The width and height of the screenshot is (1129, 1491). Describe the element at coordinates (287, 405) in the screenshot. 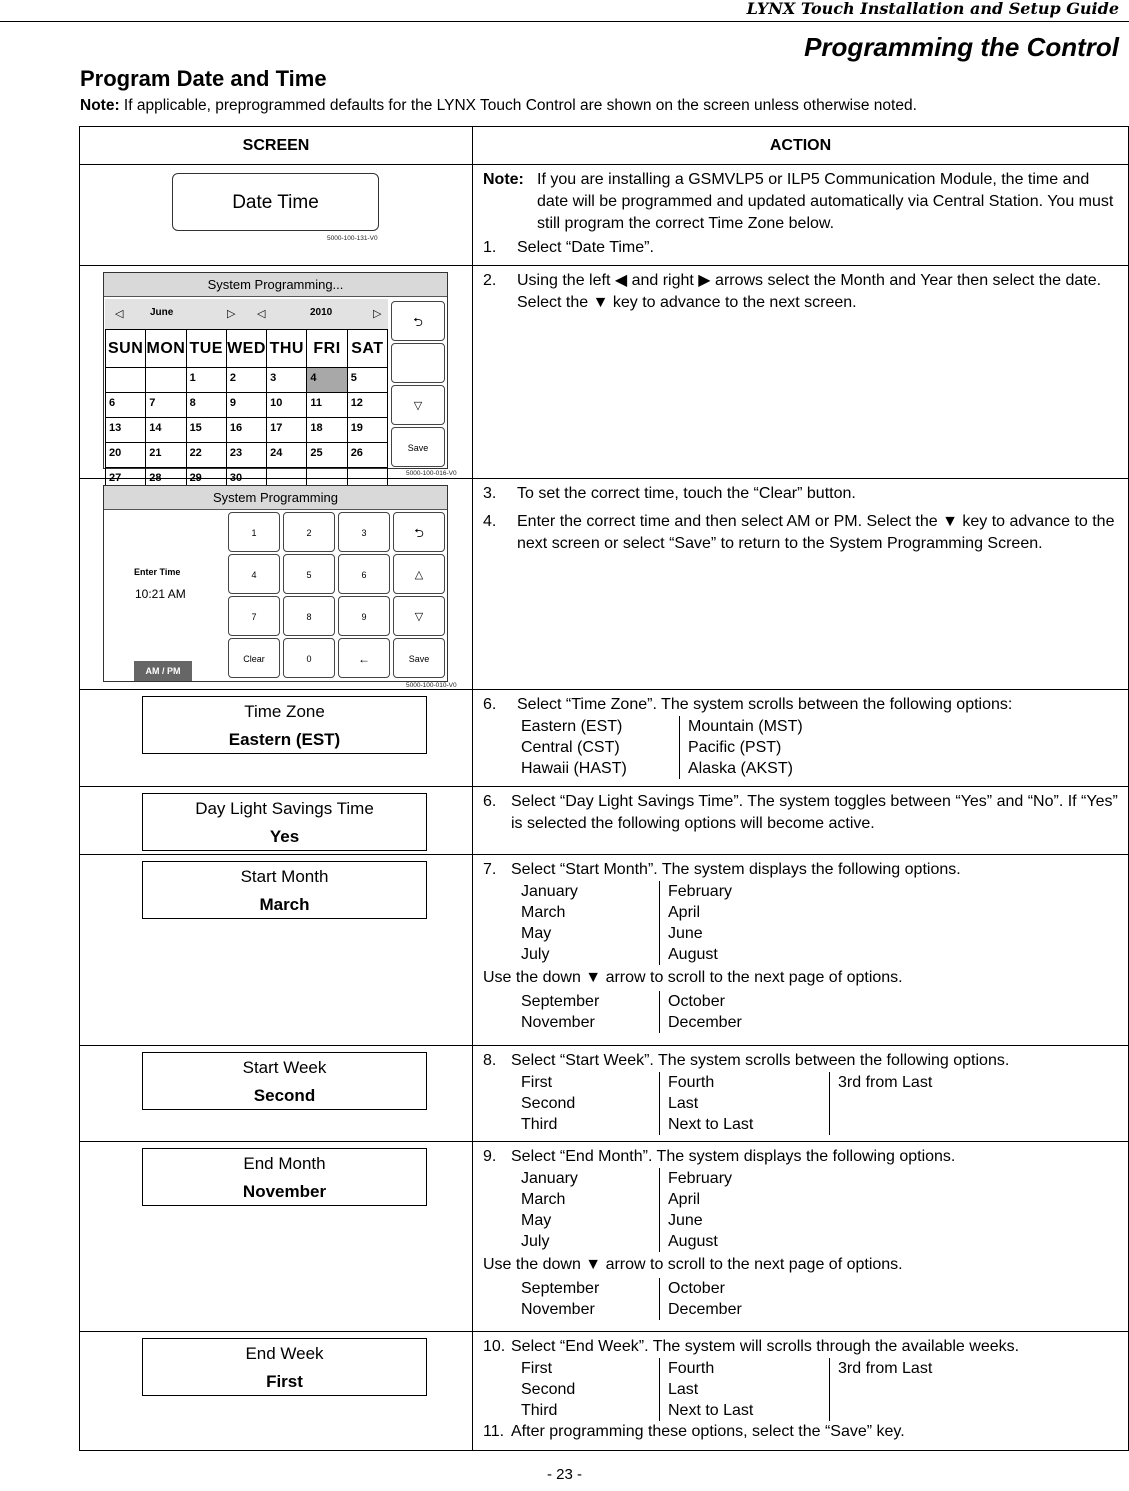

I see `calendar-day: 10` at that location.